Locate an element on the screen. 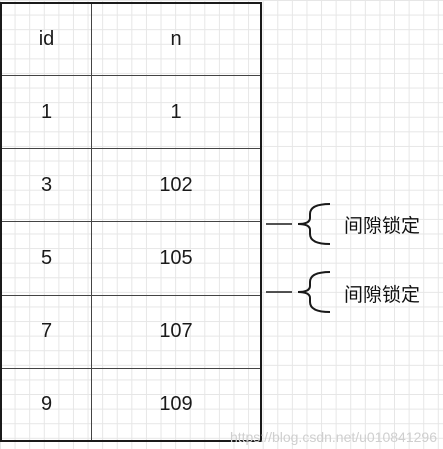 The height and width of the screenshot is (449, 443). table-row: 1 1 is located at coordinates (131, 112).